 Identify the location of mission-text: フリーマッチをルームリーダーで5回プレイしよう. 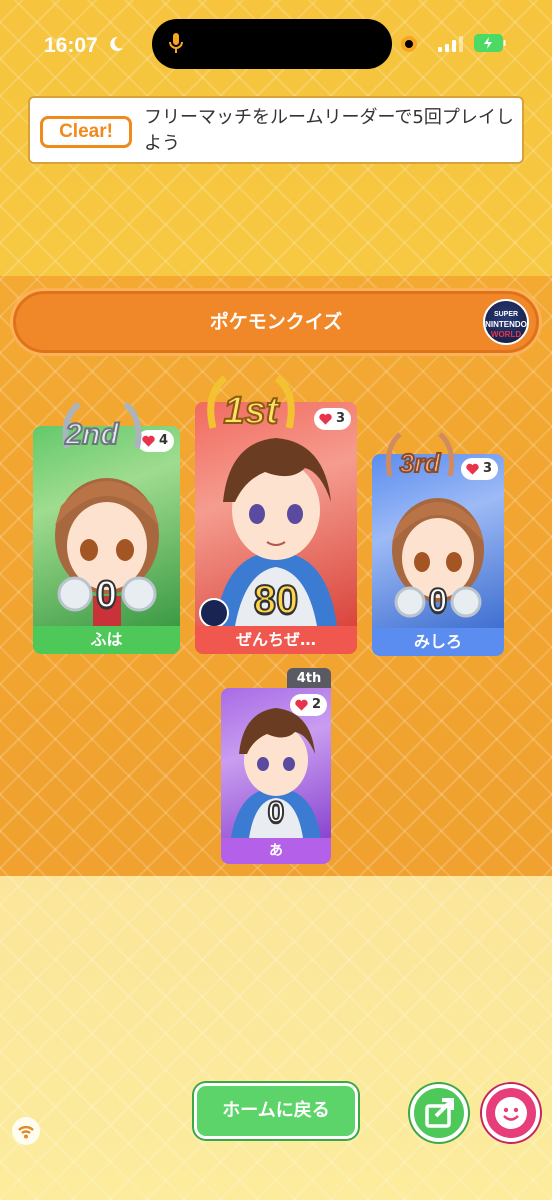
(329, 130).